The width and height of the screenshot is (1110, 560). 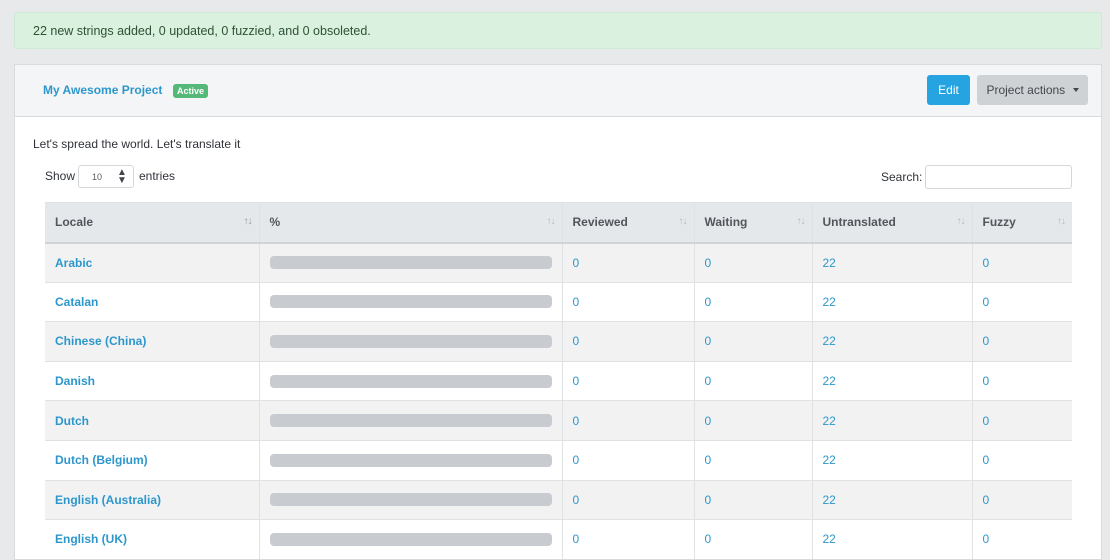 What do you see at coordinates (72, 421) in the screenshot?
I see `locale-link: Dutch` at bounding box center [72, 421].